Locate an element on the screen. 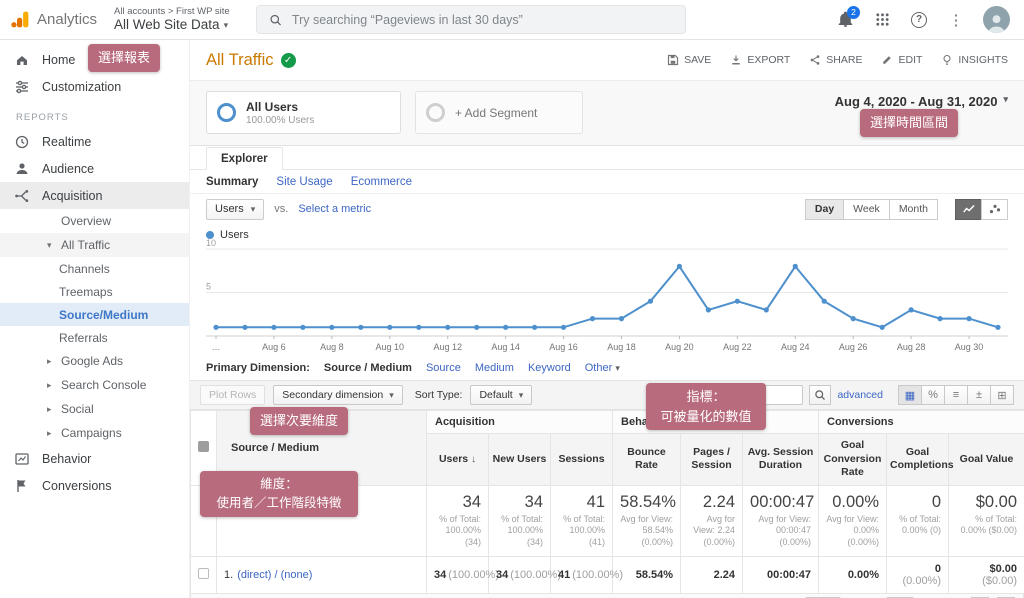 This screenshot has height=598, width=1024. plot-rows-button: Plot Rows is located at coordinates (233, 395).